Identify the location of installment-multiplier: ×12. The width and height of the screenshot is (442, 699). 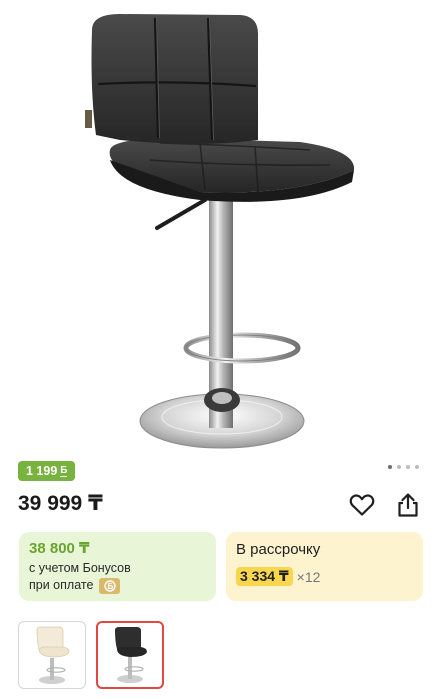
(308, 576).